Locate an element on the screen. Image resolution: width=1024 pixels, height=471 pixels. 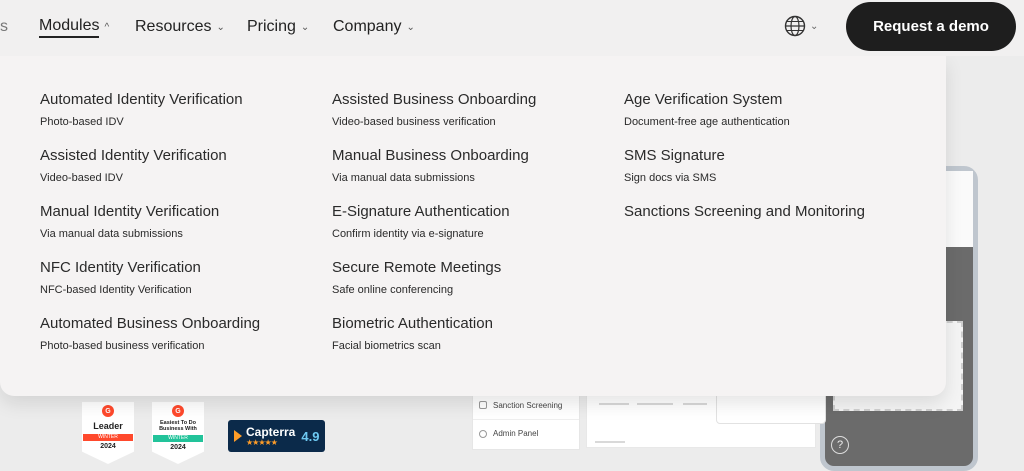
capterra-badge: Capterra ★★★★★ 4.9 is located at coordinates (276, 436).